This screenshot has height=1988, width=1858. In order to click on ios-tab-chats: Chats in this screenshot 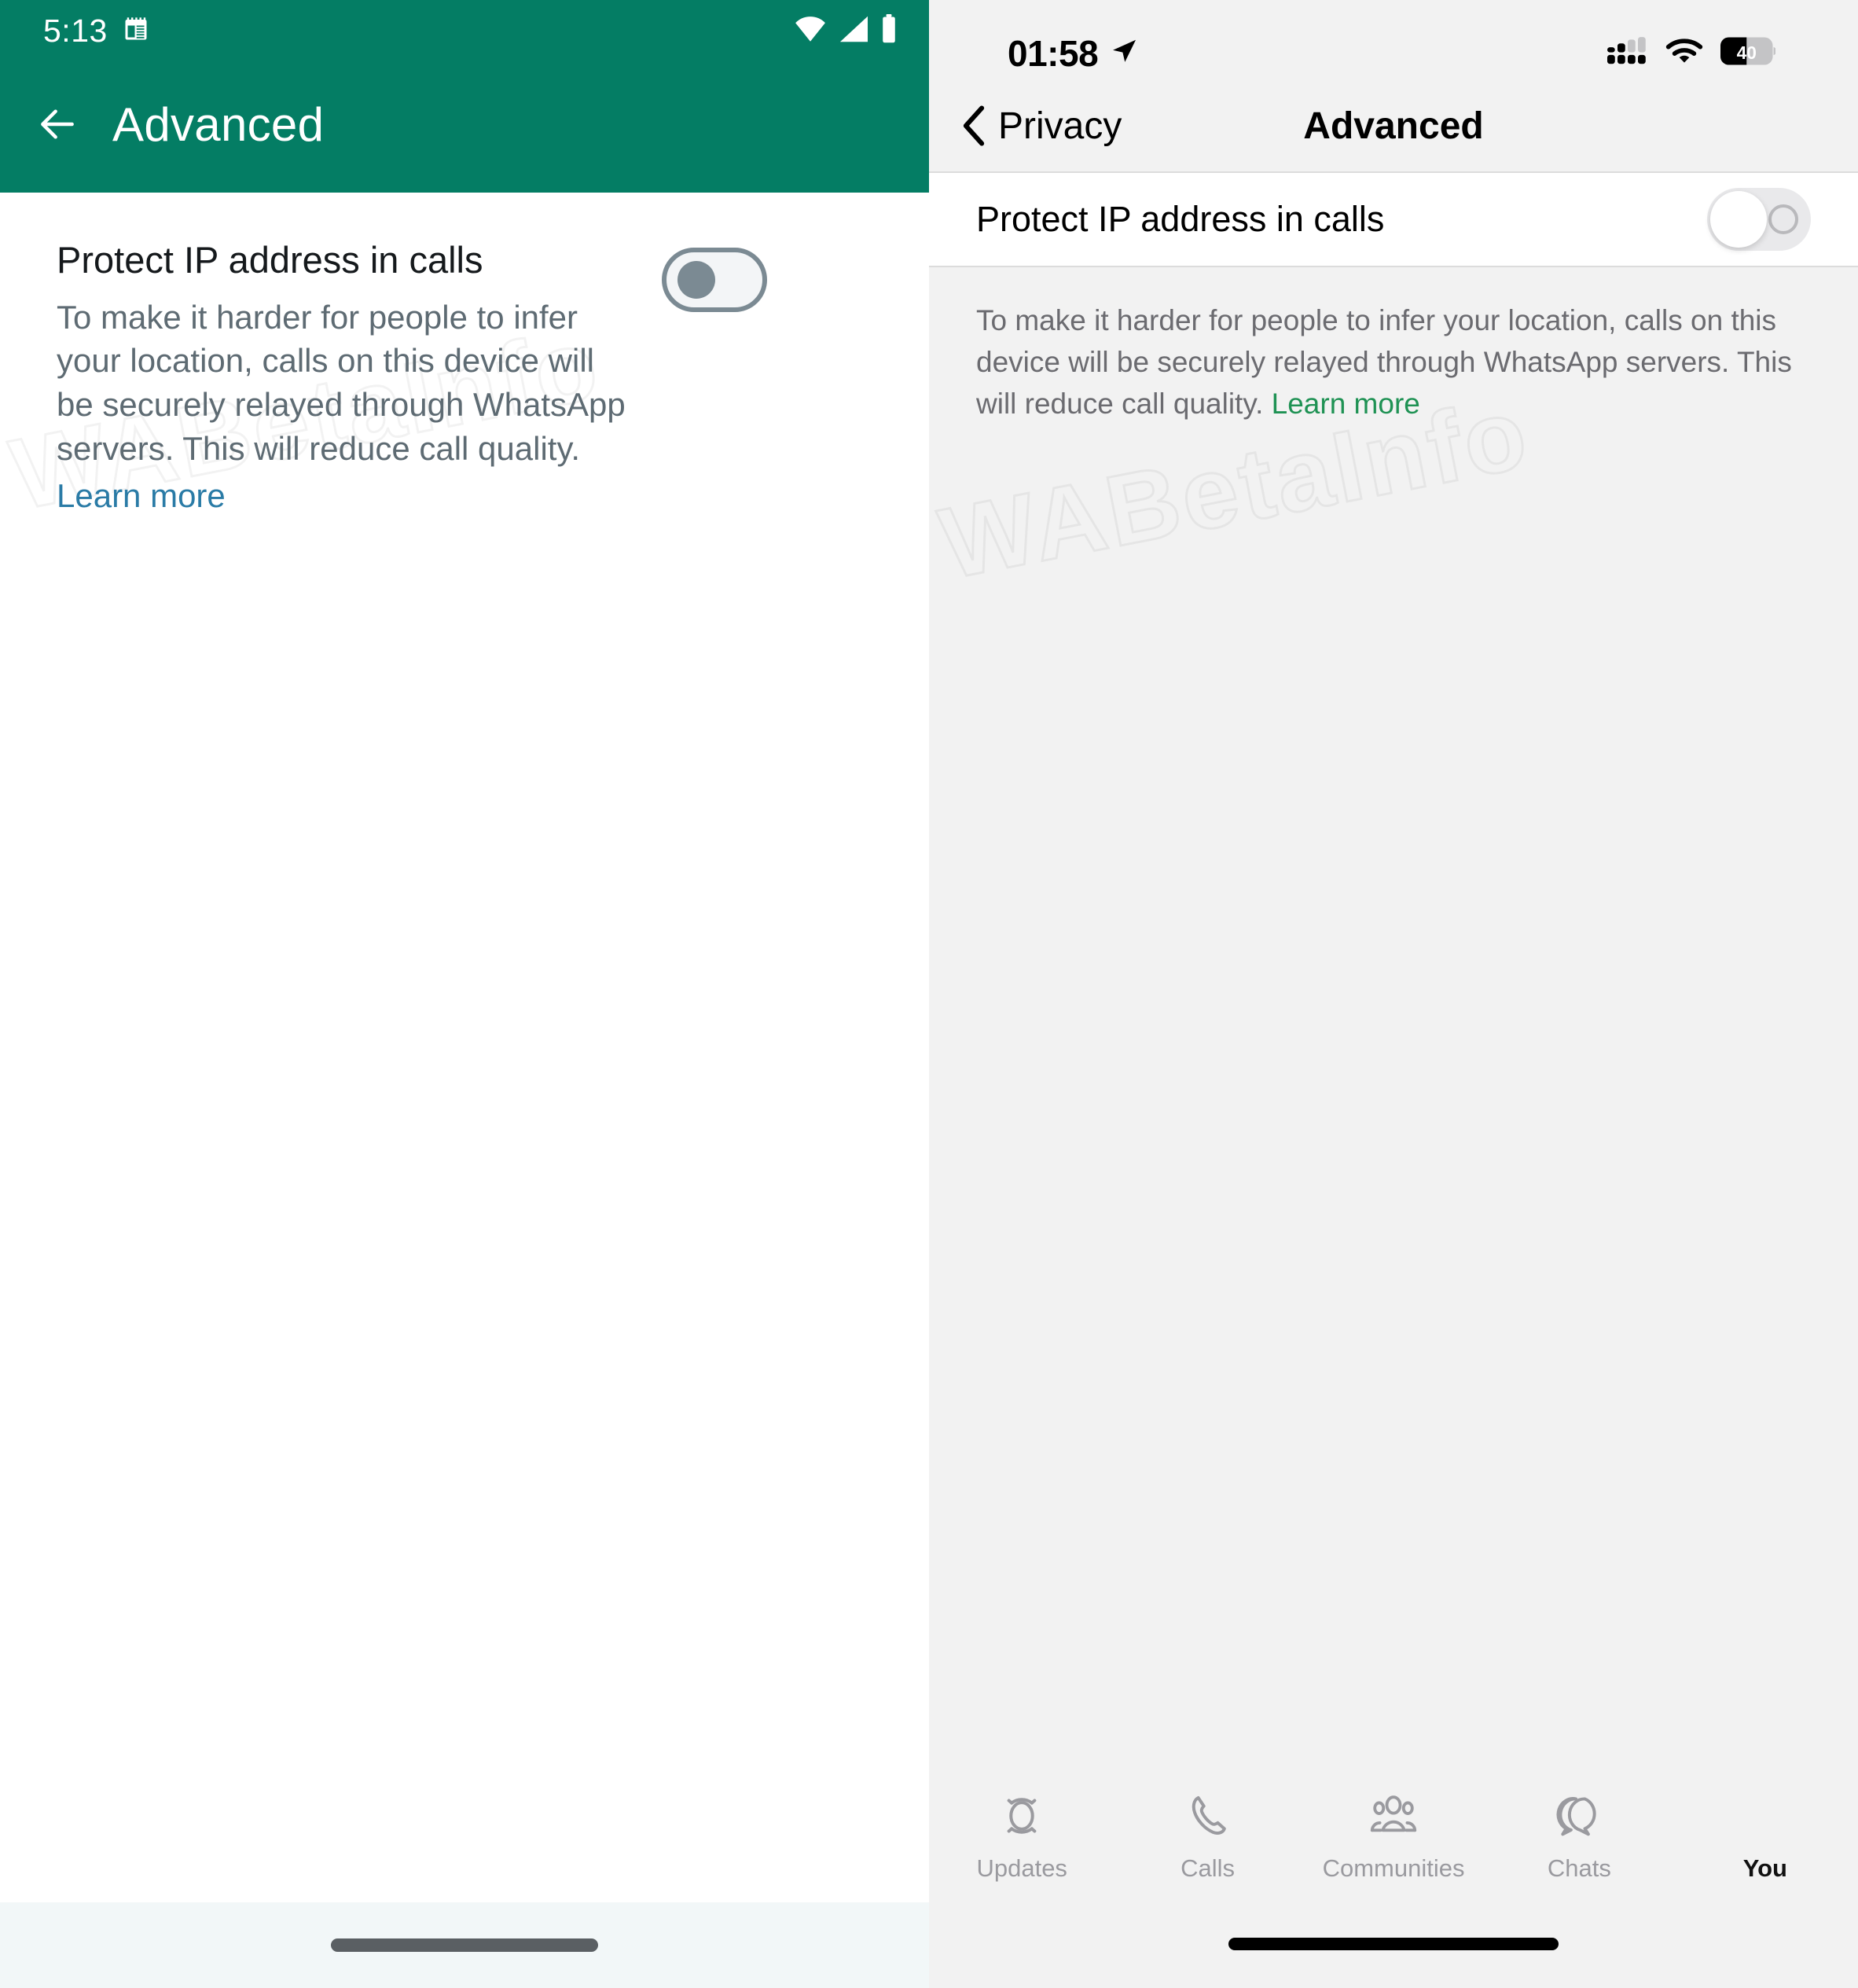, I will do `click(1579, 1836)`.